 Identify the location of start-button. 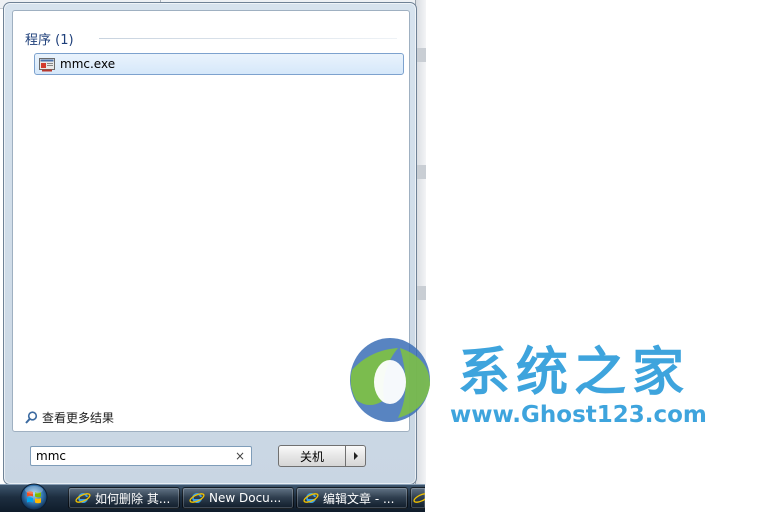
(34, 496).